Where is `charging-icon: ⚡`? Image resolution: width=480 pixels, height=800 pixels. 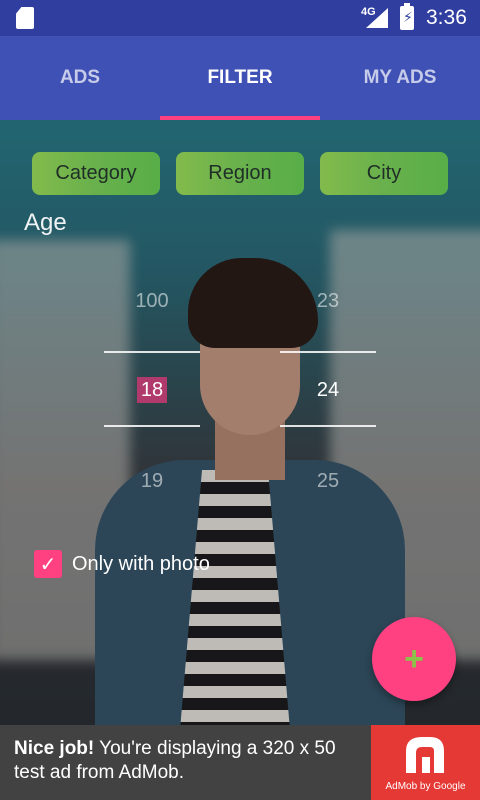
charging-icon: ⚡ is located at coordinates (408, 17).